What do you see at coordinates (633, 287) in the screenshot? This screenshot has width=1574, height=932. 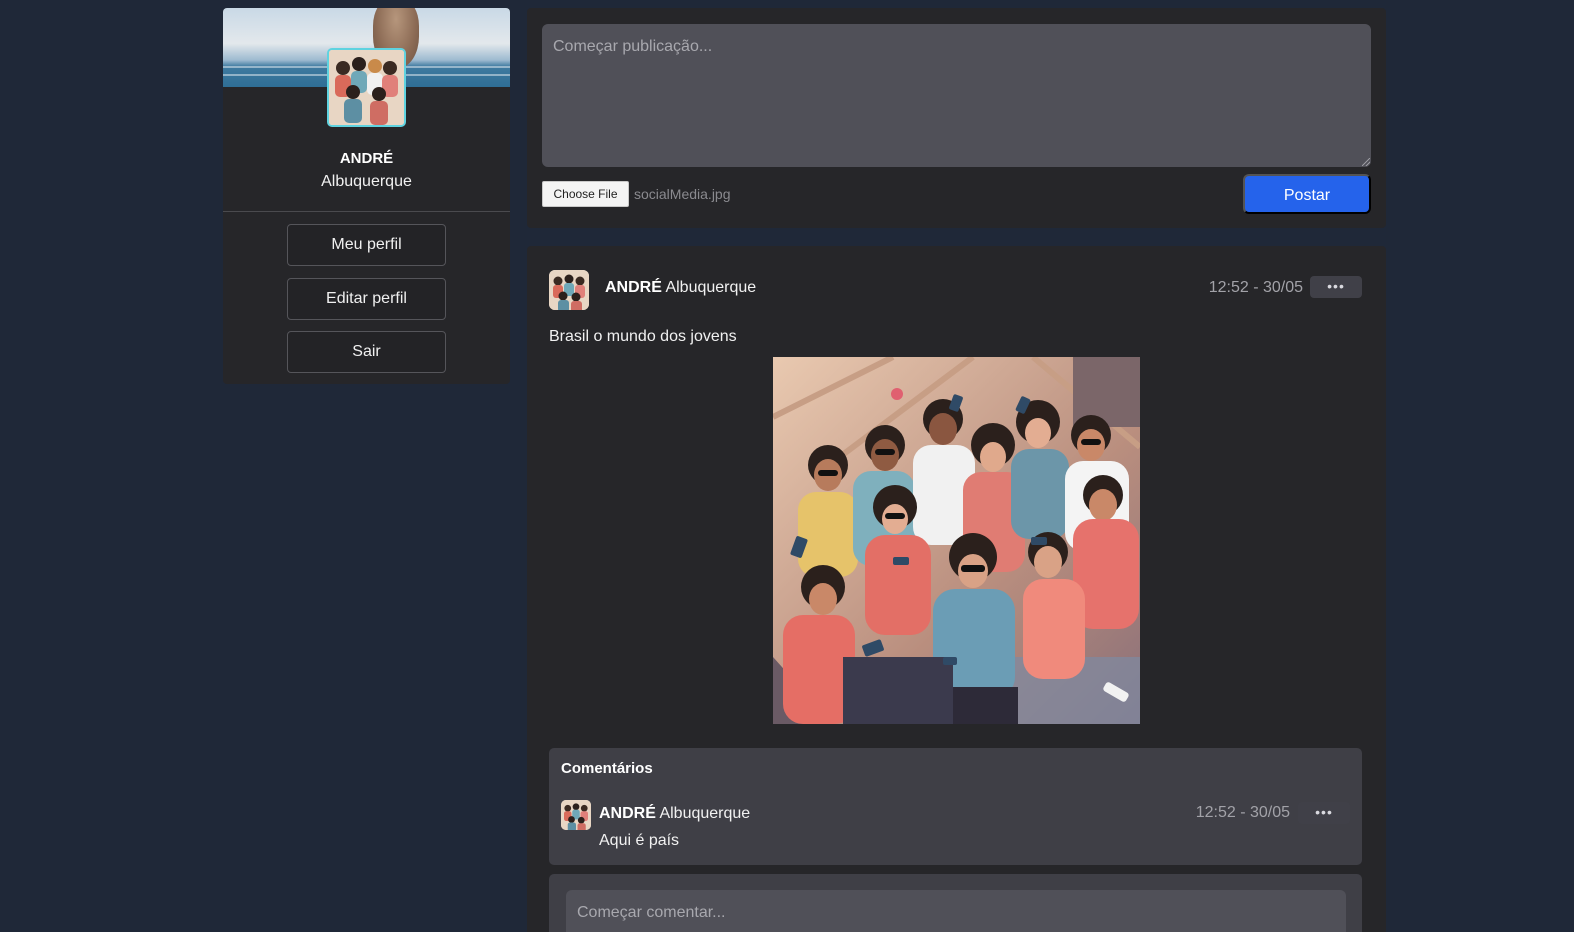 I see `post-author-first-name: ANDRÉ` at bounding box center [633, 287].